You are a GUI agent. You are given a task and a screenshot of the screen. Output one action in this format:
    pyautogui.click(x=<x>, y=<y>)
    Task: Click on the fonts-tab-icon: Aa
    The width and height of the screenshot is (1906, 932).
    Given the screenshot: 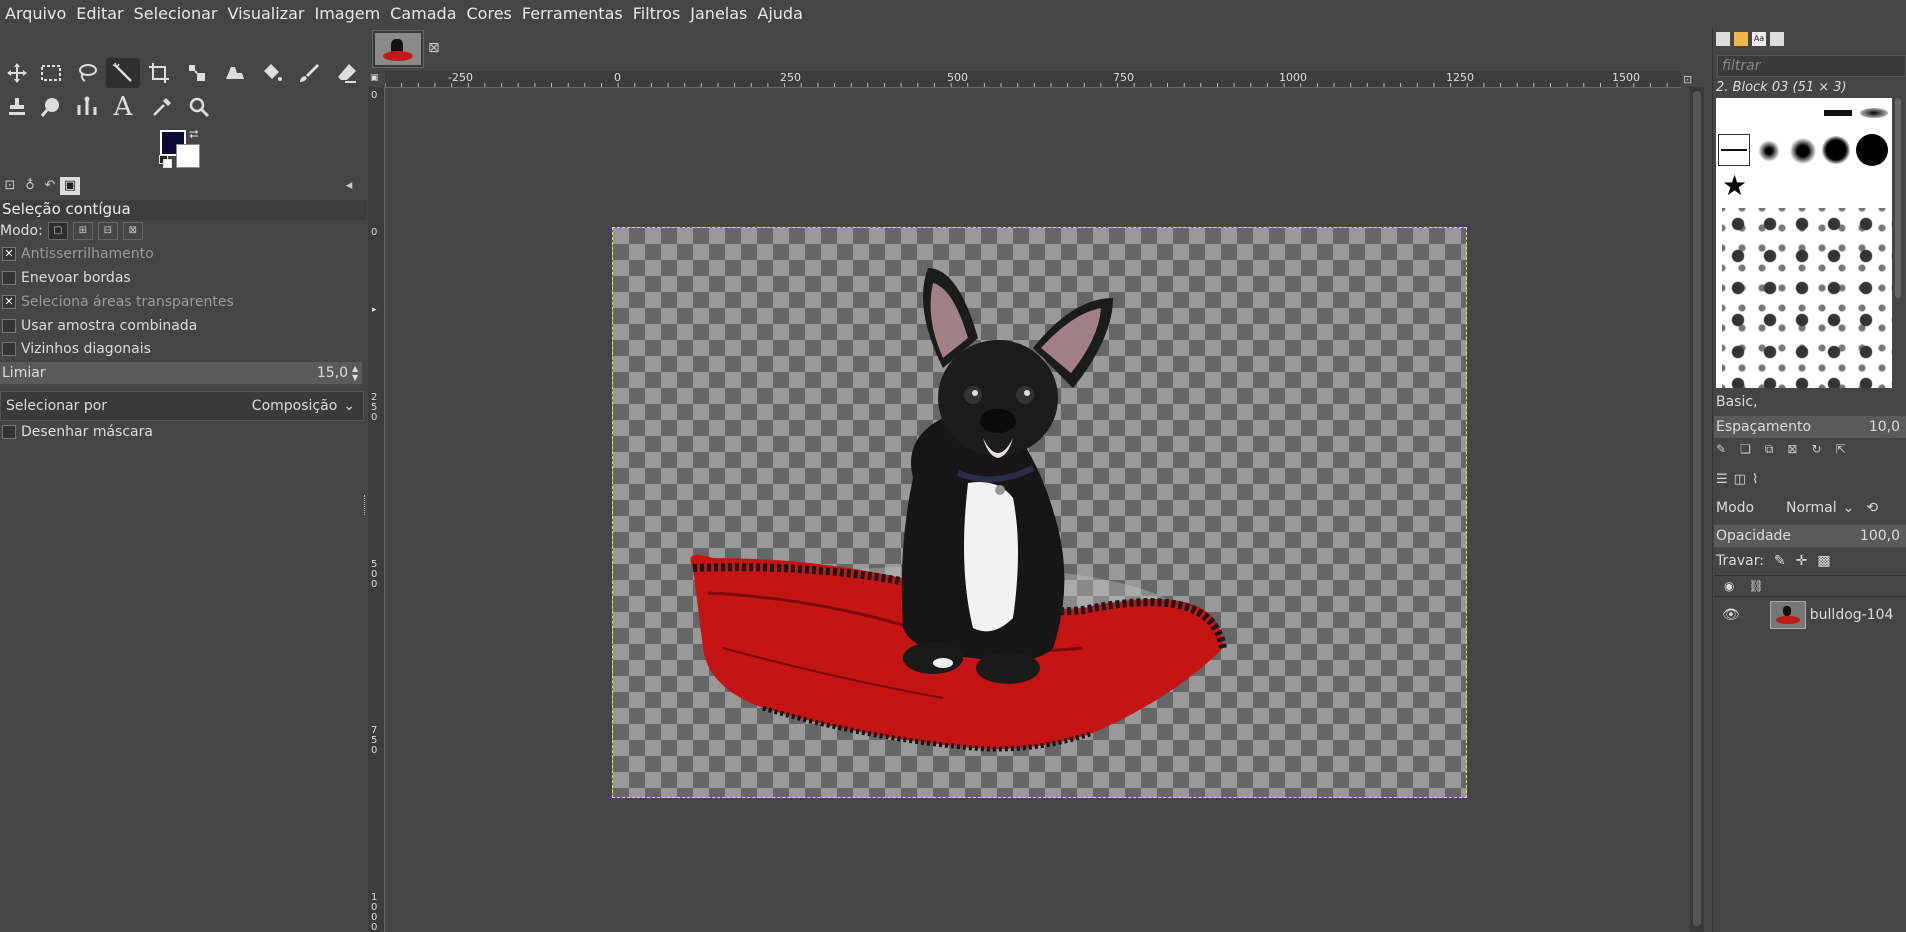 What is the action you would take?
    pyautogui.click(x=1759, y=39)
    